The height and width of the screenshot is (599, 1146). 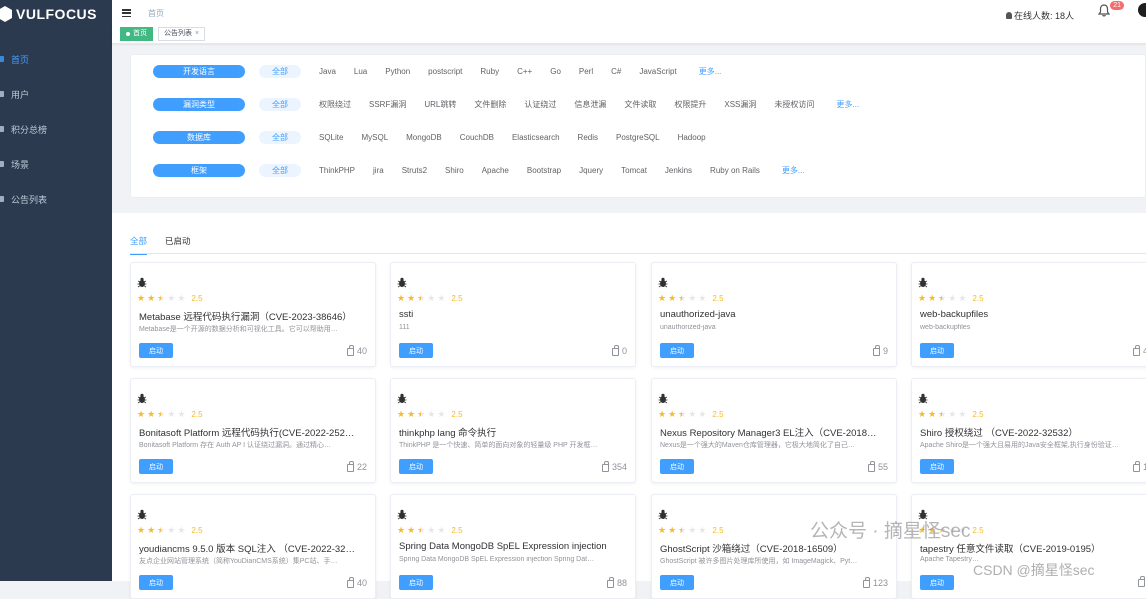 I want to click on filter-option: 权限绕过, so click(x=335, y=104).